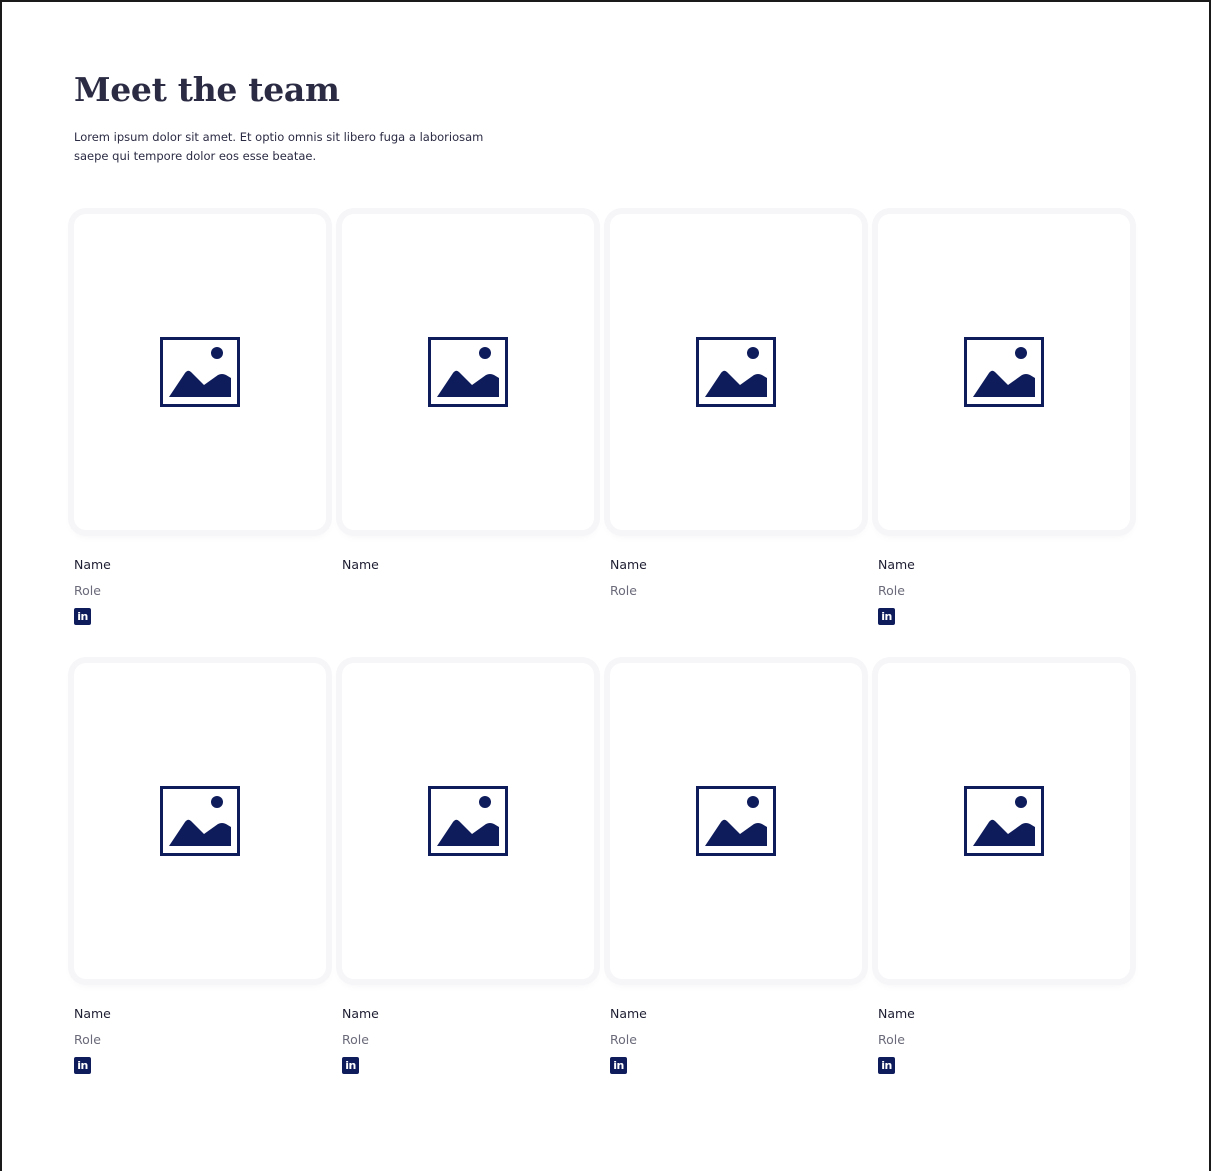  Describe the element at coordinates (207, 89) in the screenshot. I see `page-title: Meet the team` at that location.